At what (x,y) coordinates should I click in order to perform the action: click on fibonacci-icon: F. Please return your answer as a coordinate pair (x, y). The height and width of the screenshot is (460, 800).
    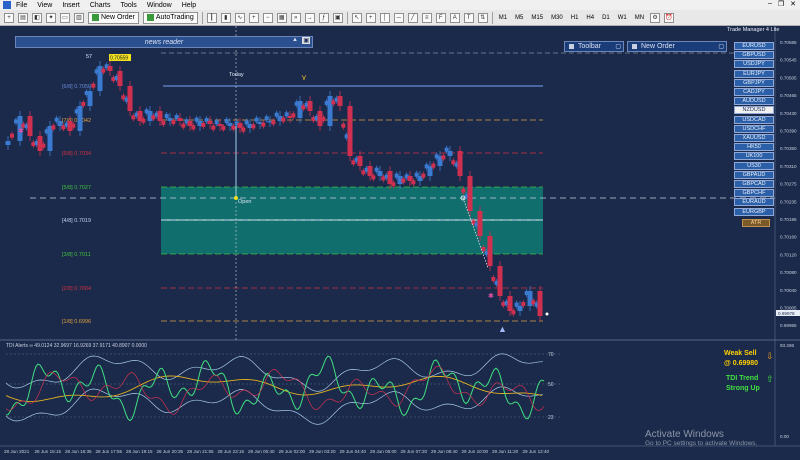
    Looking at the image, I should click on (440, 17).